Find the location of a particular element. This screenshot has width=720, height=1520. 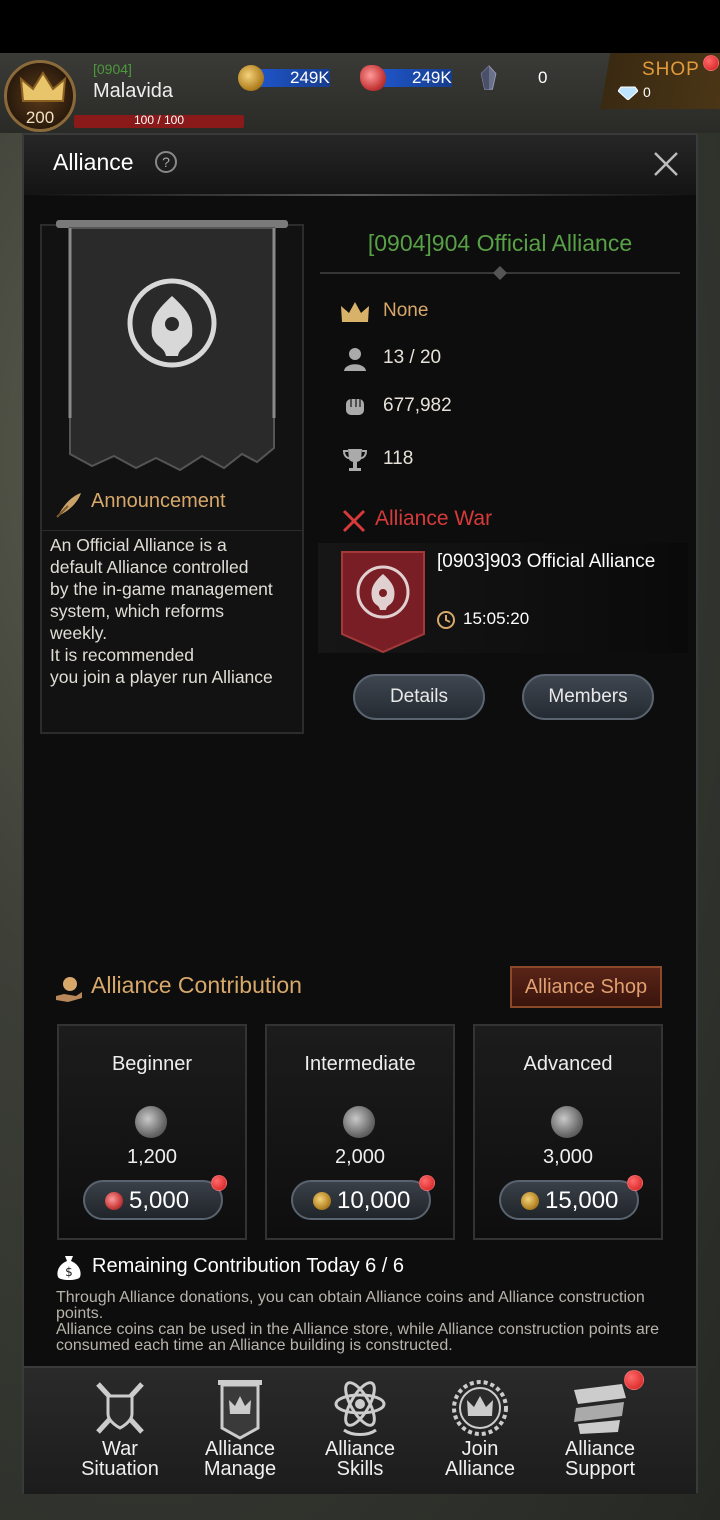

details-button: Details is located at coordinates (419, 697).